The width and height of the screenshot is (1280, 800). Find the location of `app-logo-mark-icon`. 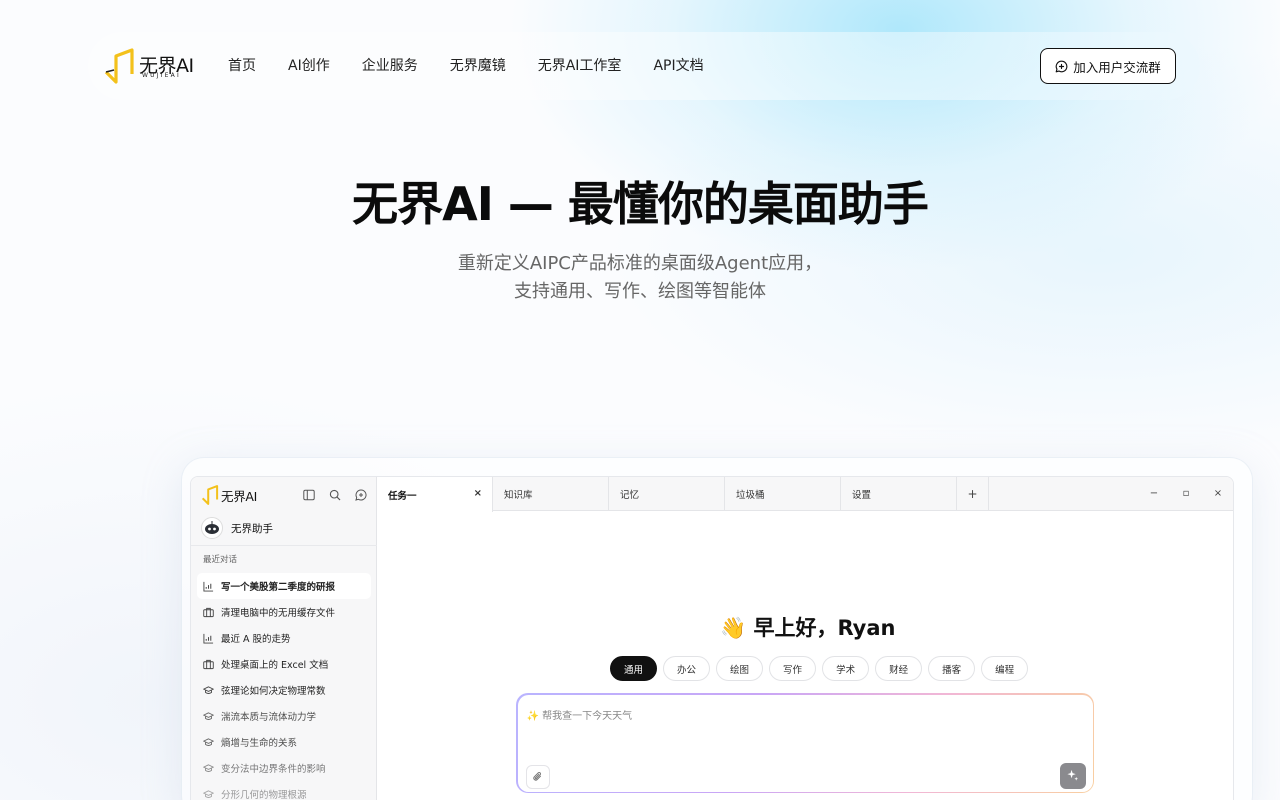

app-logo-mark-icon is located at coordinates (210, 495).